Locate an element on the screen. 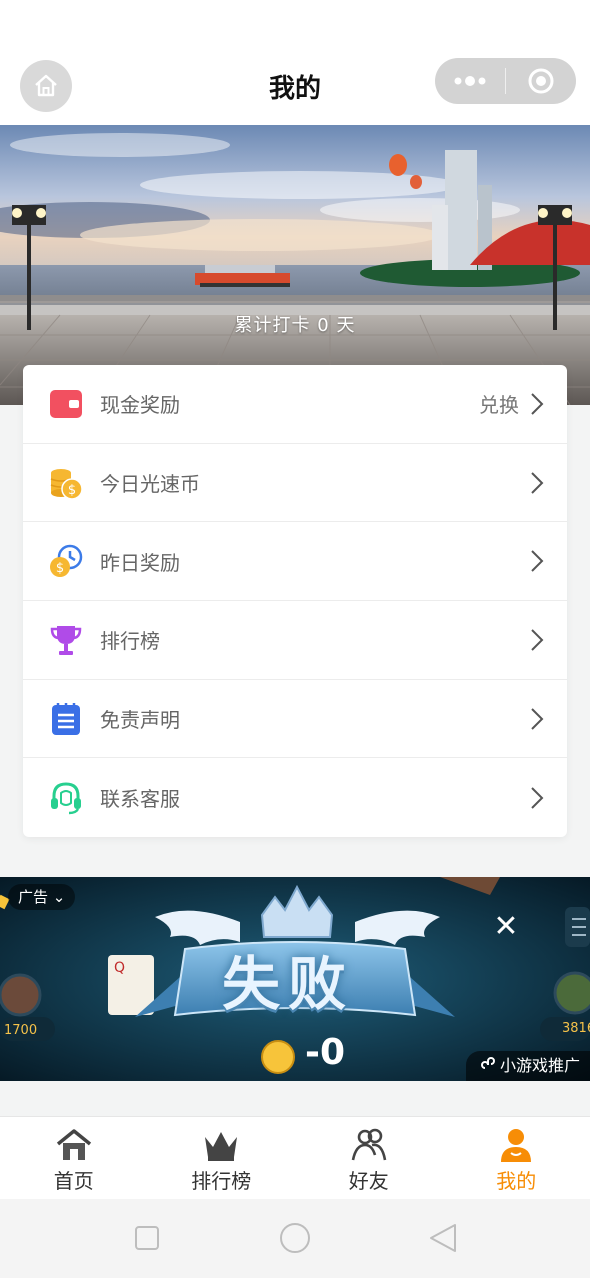 This screenshot has width=590, height=1278. tab-mine: 我的 is located at coordinates (516, 1158).